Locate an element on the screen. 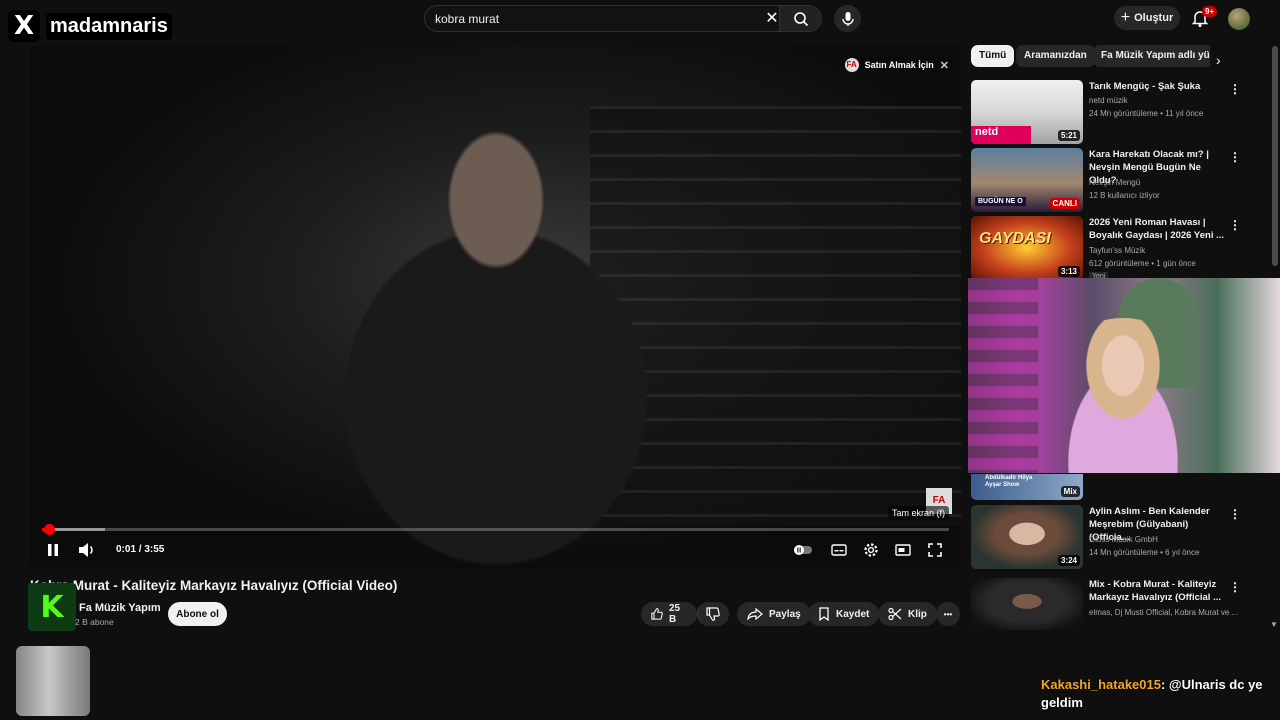 The width and height of the screenshot is (1280, 720). streamer-webcam is located at coordinates (1124, 375).